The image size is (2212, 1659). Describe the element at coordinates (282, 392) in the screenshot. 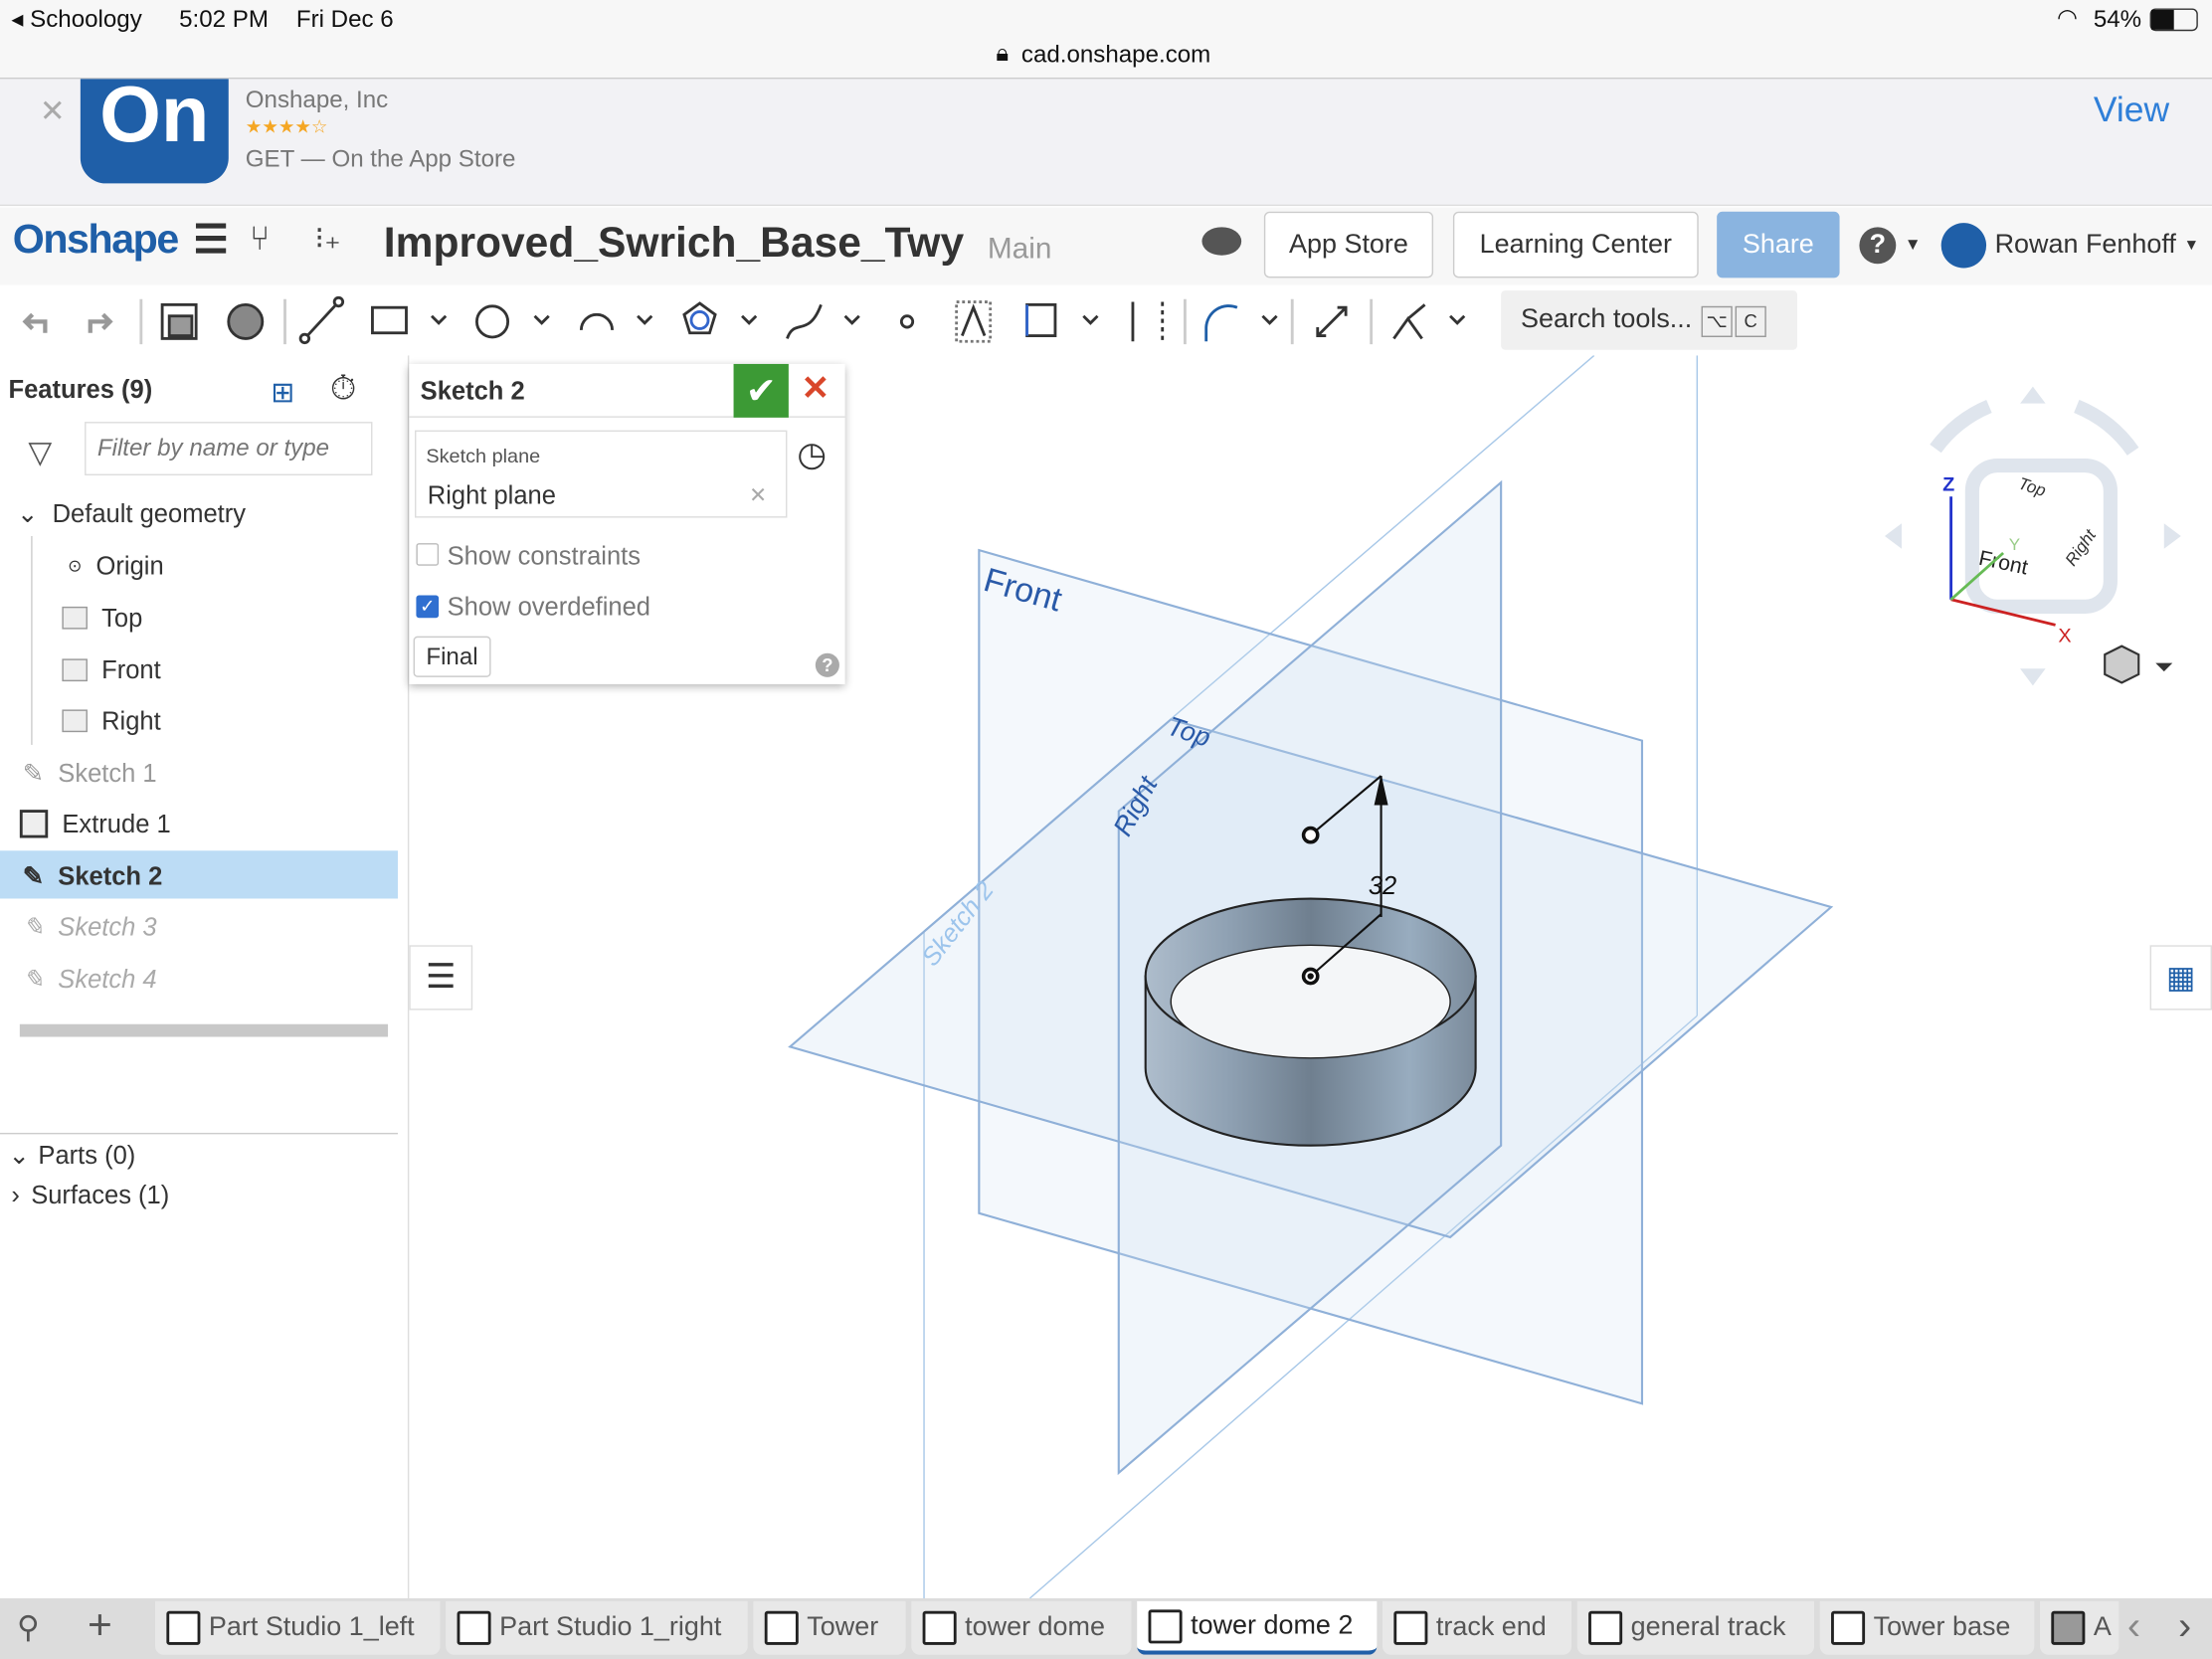

I see `add-folder-icon: ⊞` at that location.